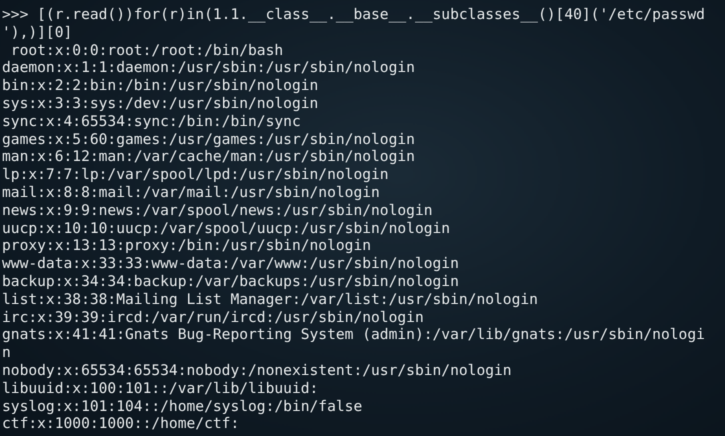  I want to click on terminal-line: mail:x:8:8:mail:/var/mail:/usr/sbin/nologin, so click(191, 193).